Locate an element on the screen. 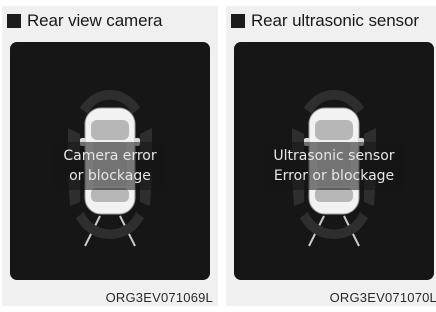 The width and height of the screenshot is (436, 312). figure-code: ORG3EV071070L is located at coordinates (382, 297).